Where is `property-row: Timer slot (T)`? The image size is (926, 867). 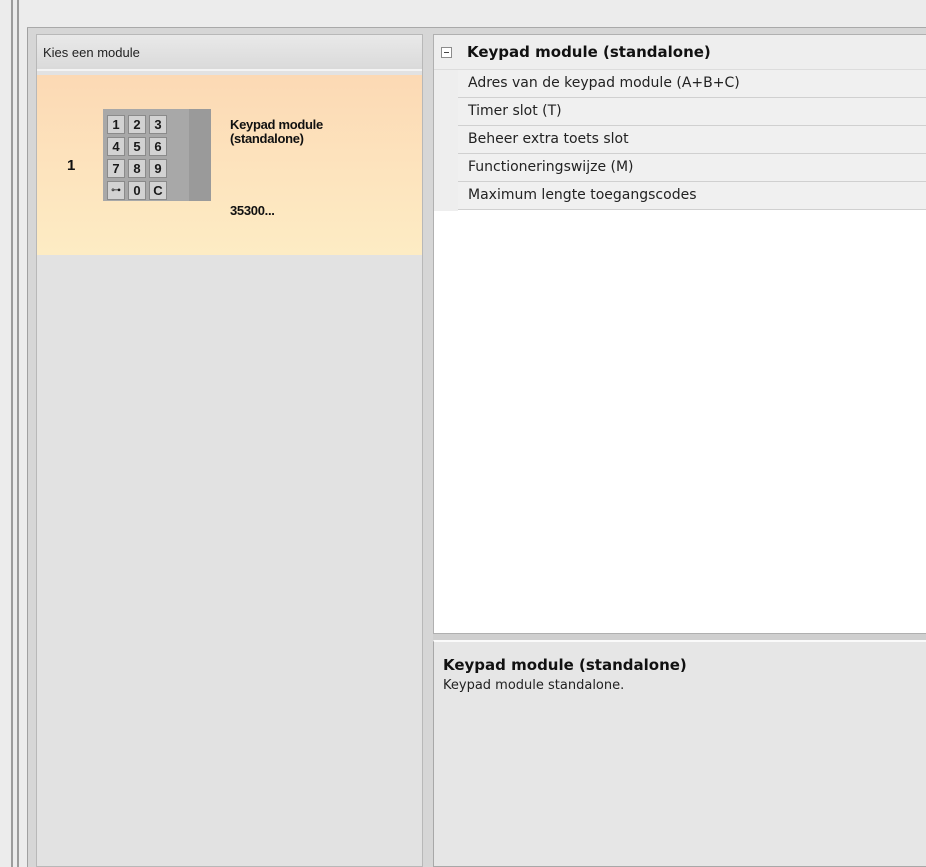
property-row: Timer slot (T) is located at coordinates (692, 112).